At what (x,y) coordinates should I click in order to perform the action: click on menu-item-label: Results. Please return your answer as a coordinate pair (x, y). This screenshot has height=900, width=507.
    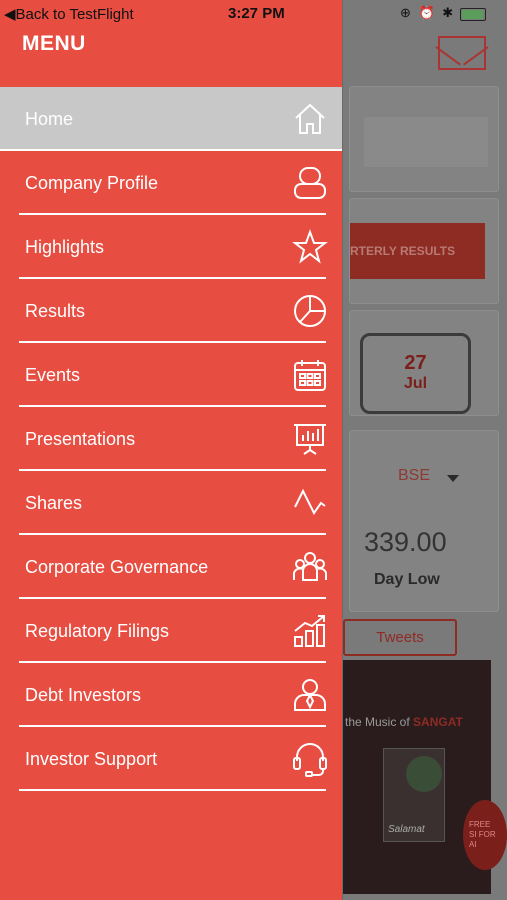
    Looking at the image, I should click on (55, 311).